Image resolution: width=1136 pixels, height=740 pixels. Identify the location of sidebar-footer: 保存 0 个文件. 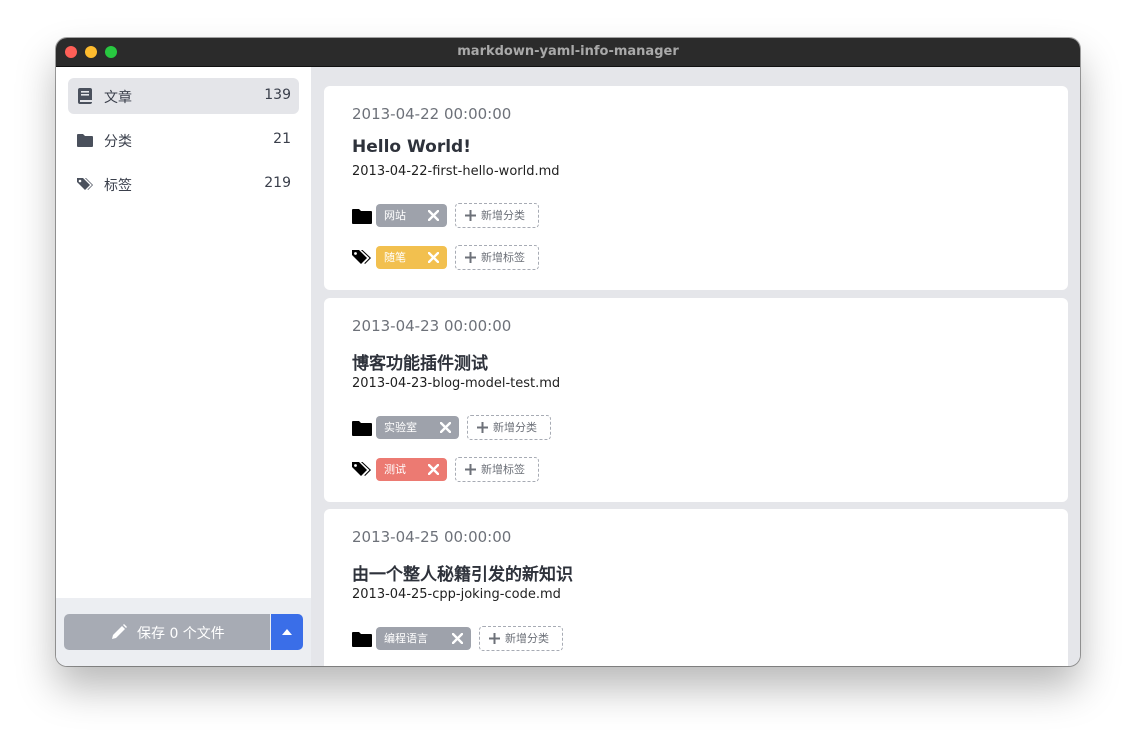
(183, 632).